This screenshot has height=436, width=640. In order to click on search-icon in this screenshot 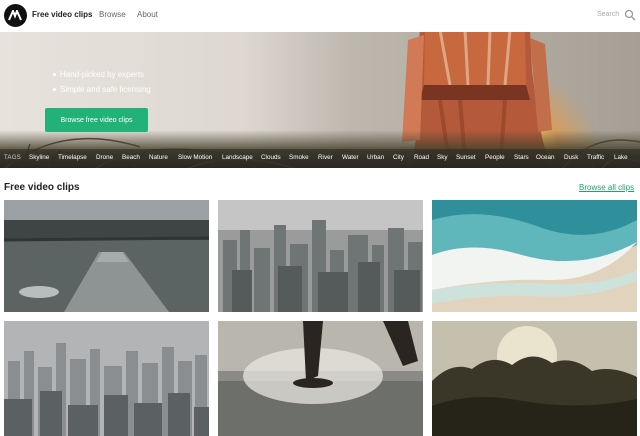, I will do `click(630, 15)`.